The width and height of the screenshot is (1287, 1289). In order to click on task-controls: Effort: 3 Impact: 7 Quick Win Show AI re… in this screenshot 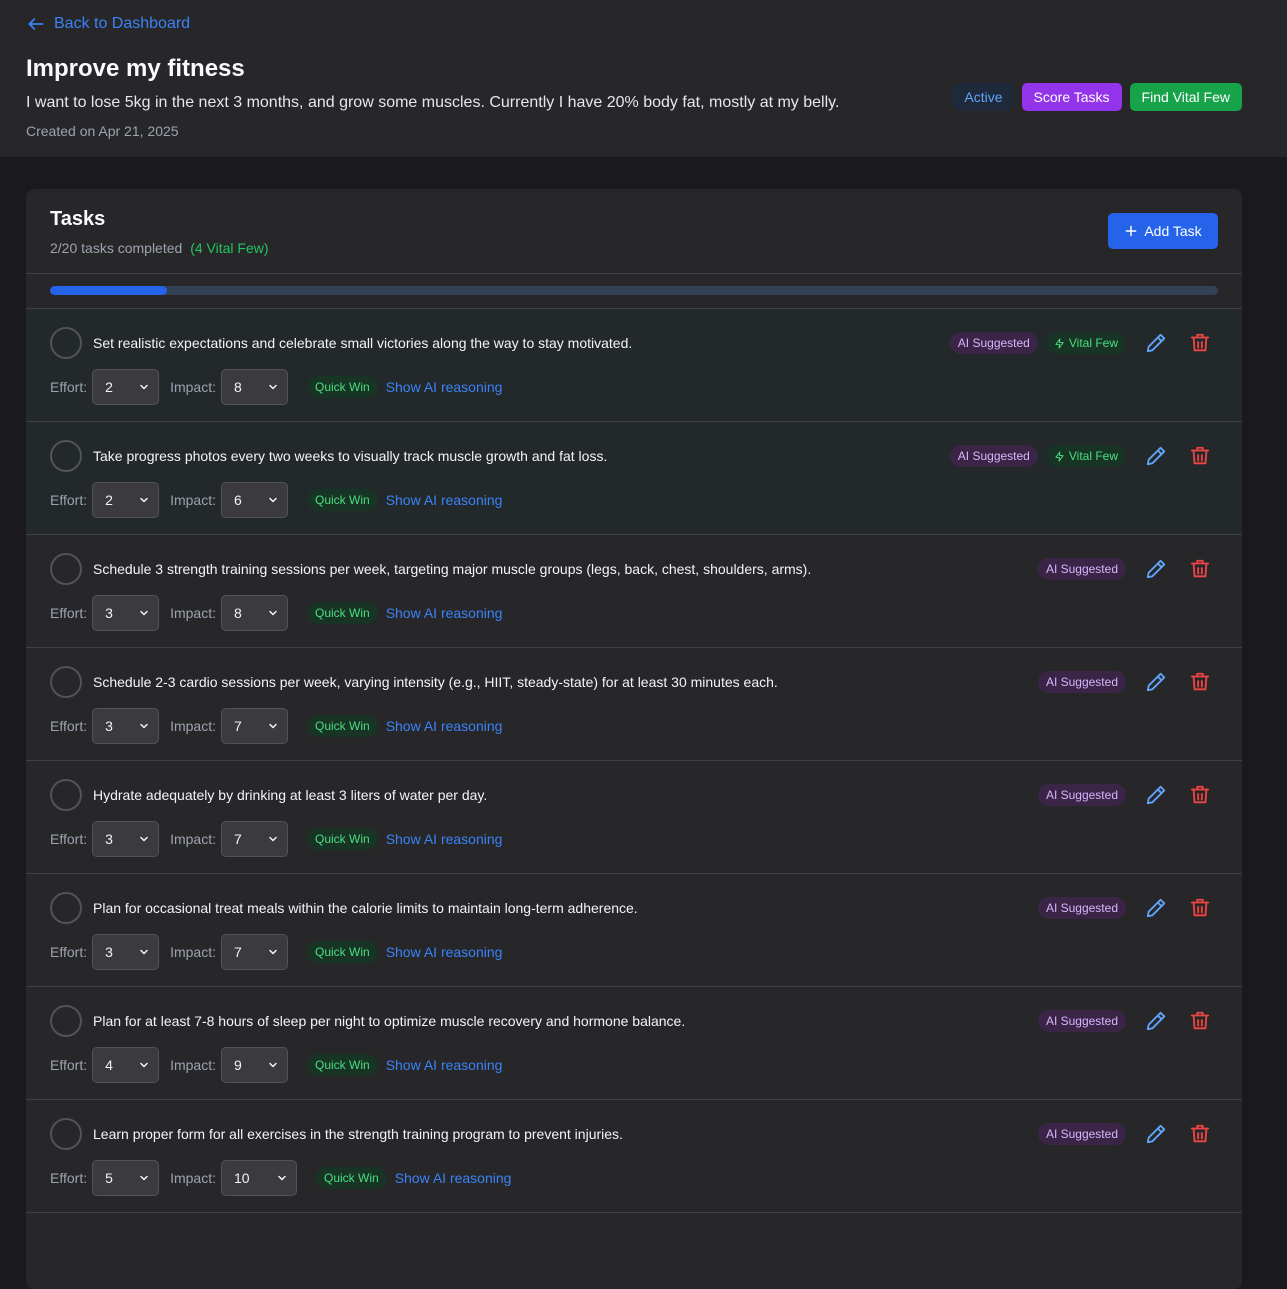, I will do `click(276, 839)`.